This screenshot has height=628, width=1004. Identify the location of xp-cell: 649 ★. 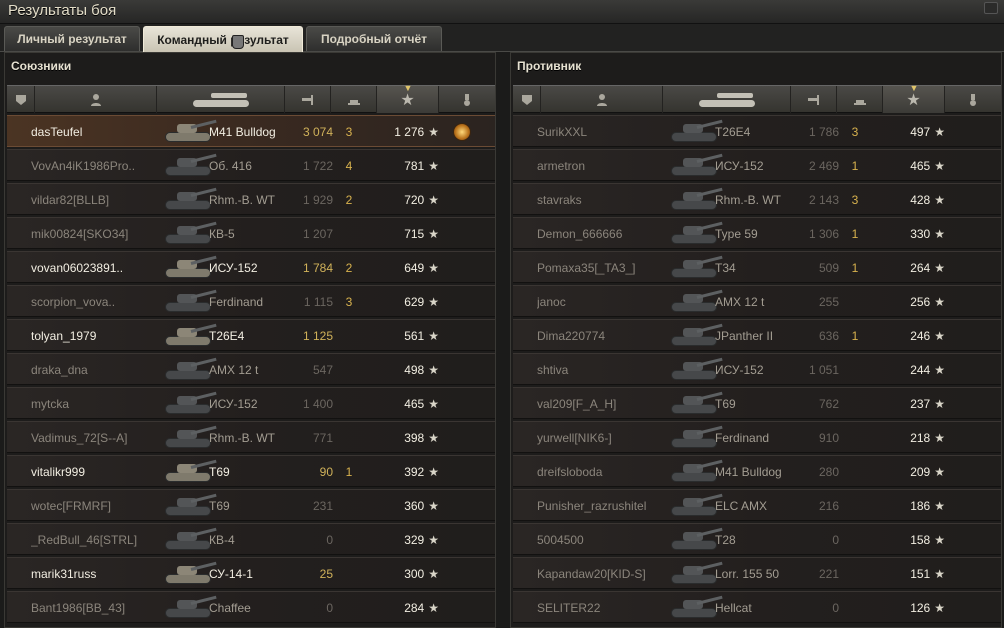
(404, 267).